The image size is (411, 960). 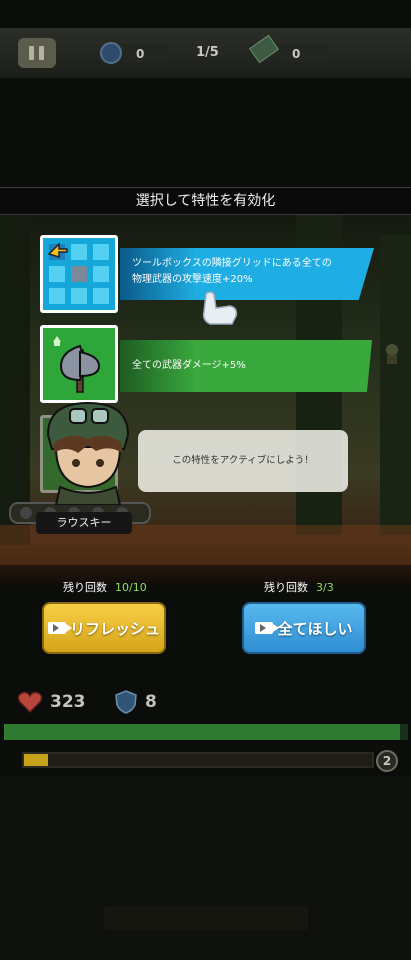 What do you see at coordinates (189, 365) in the screenshot?
I see `trait-text: 全ての武器ダメージ+5%` at bounding box center [189, 365].